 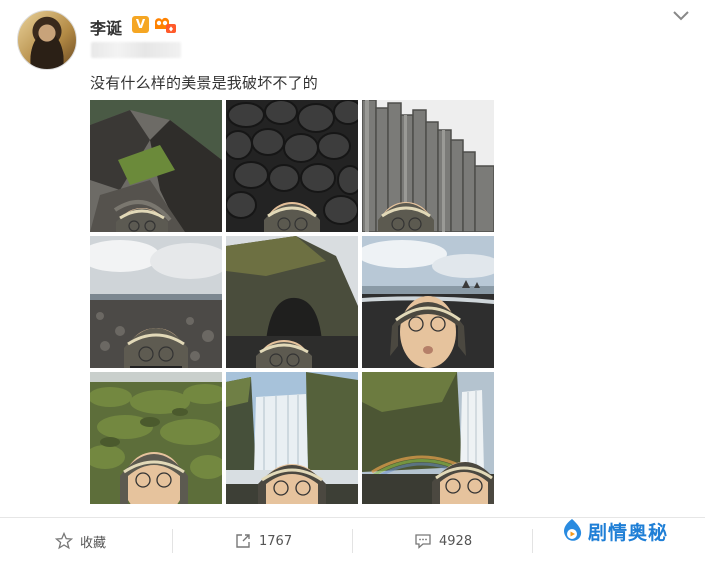 What do you see at coordinates (140, 24) in the screenshot?
I see `verified-badge-icon: V` at bounding box center [140, 24].